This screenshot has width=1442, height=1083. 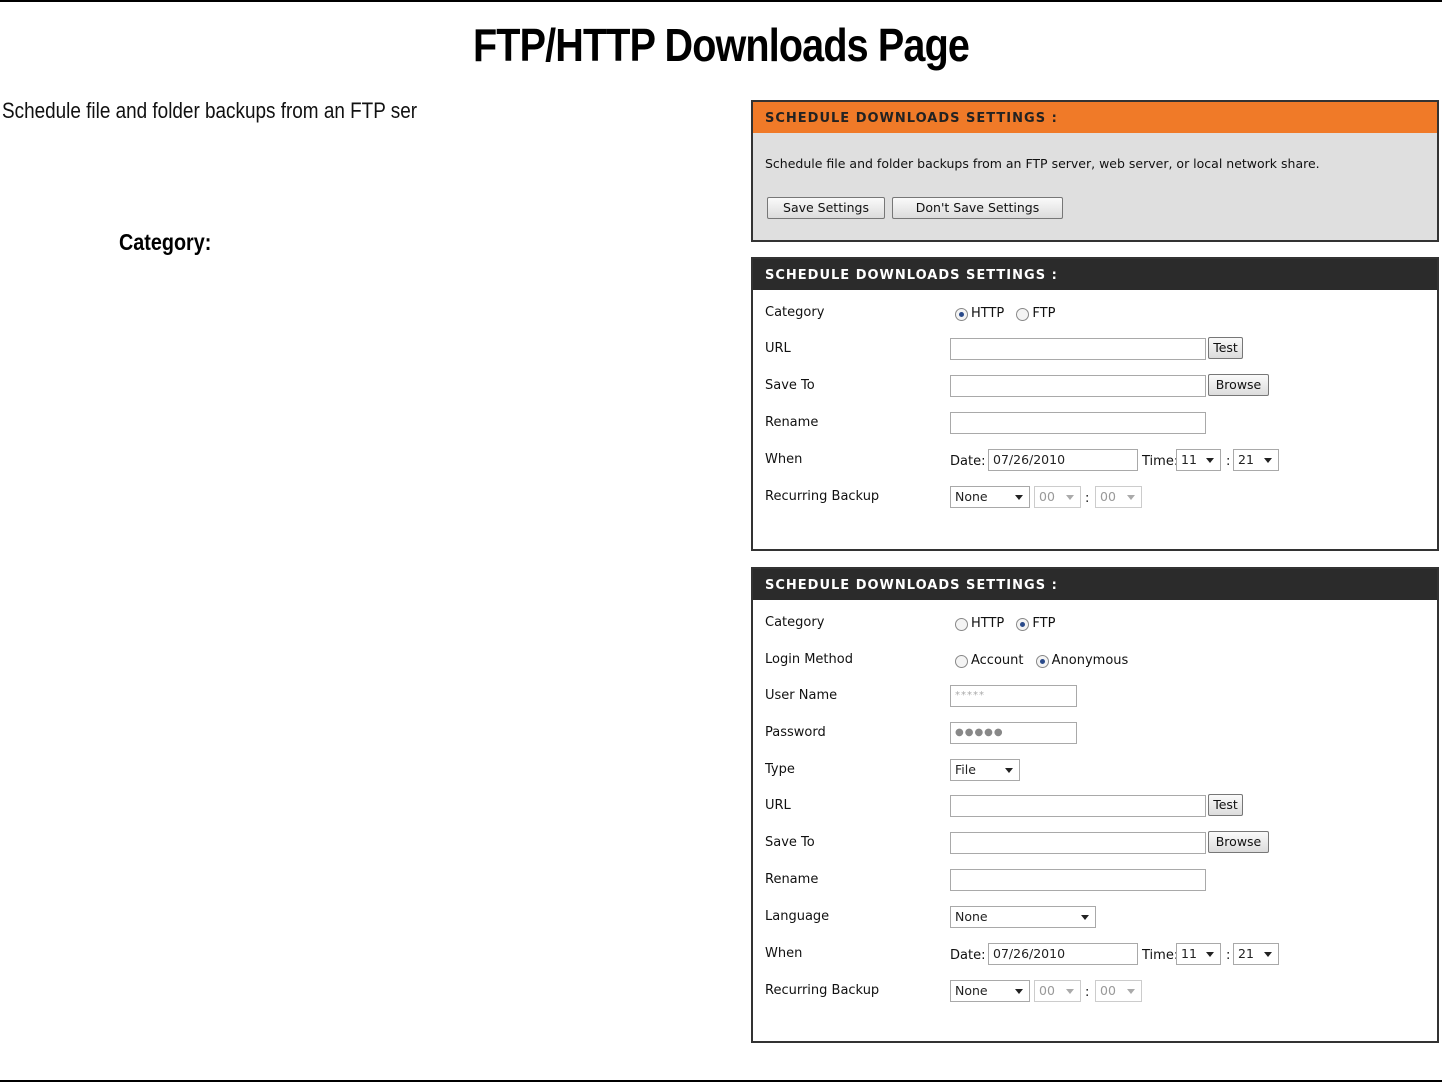 I want to click on login-anonymous-radio, so click(x=1042, y=661).